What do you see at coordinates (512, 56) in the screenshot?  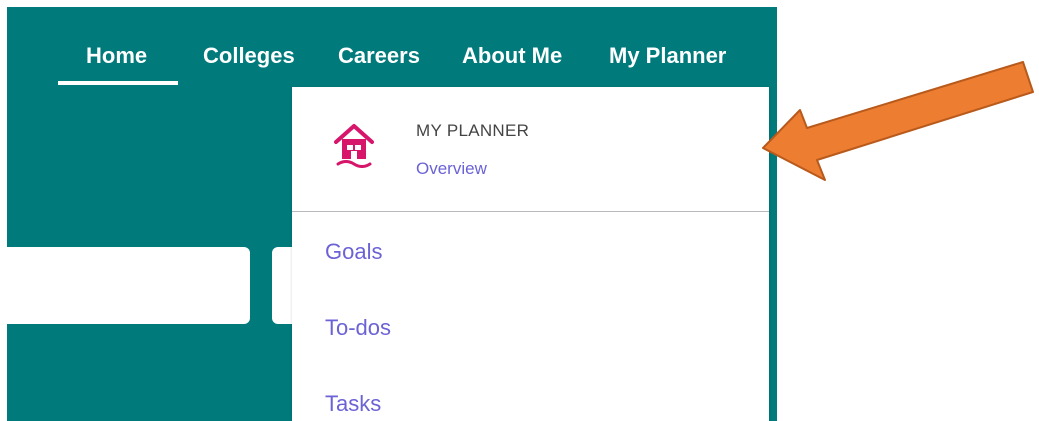 I see `nav-about-me: About Me` at bounding box center [512, 56].